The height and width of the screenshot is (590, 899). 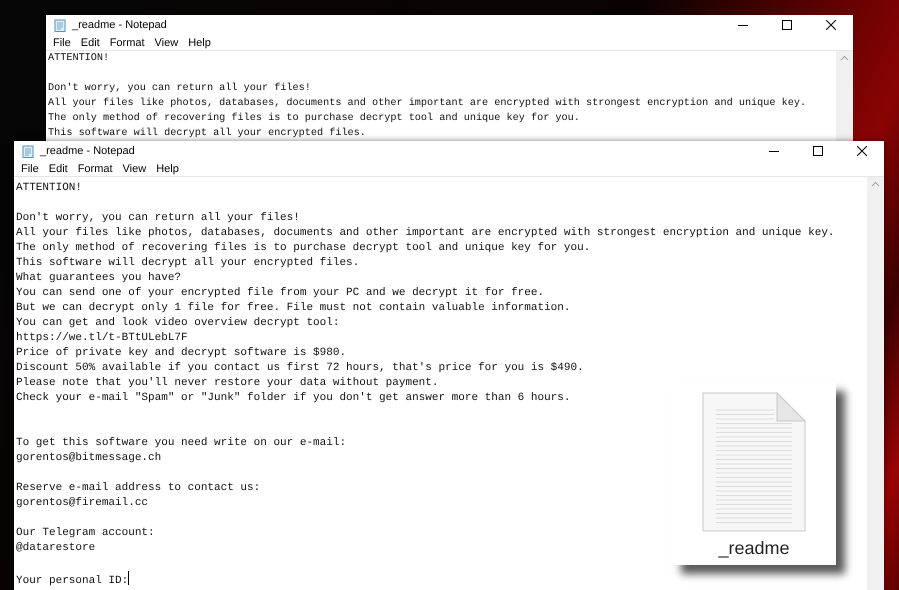 I want to click on text-line: Please note that you'll never restore your data without payment., so click(x=227, y=383).